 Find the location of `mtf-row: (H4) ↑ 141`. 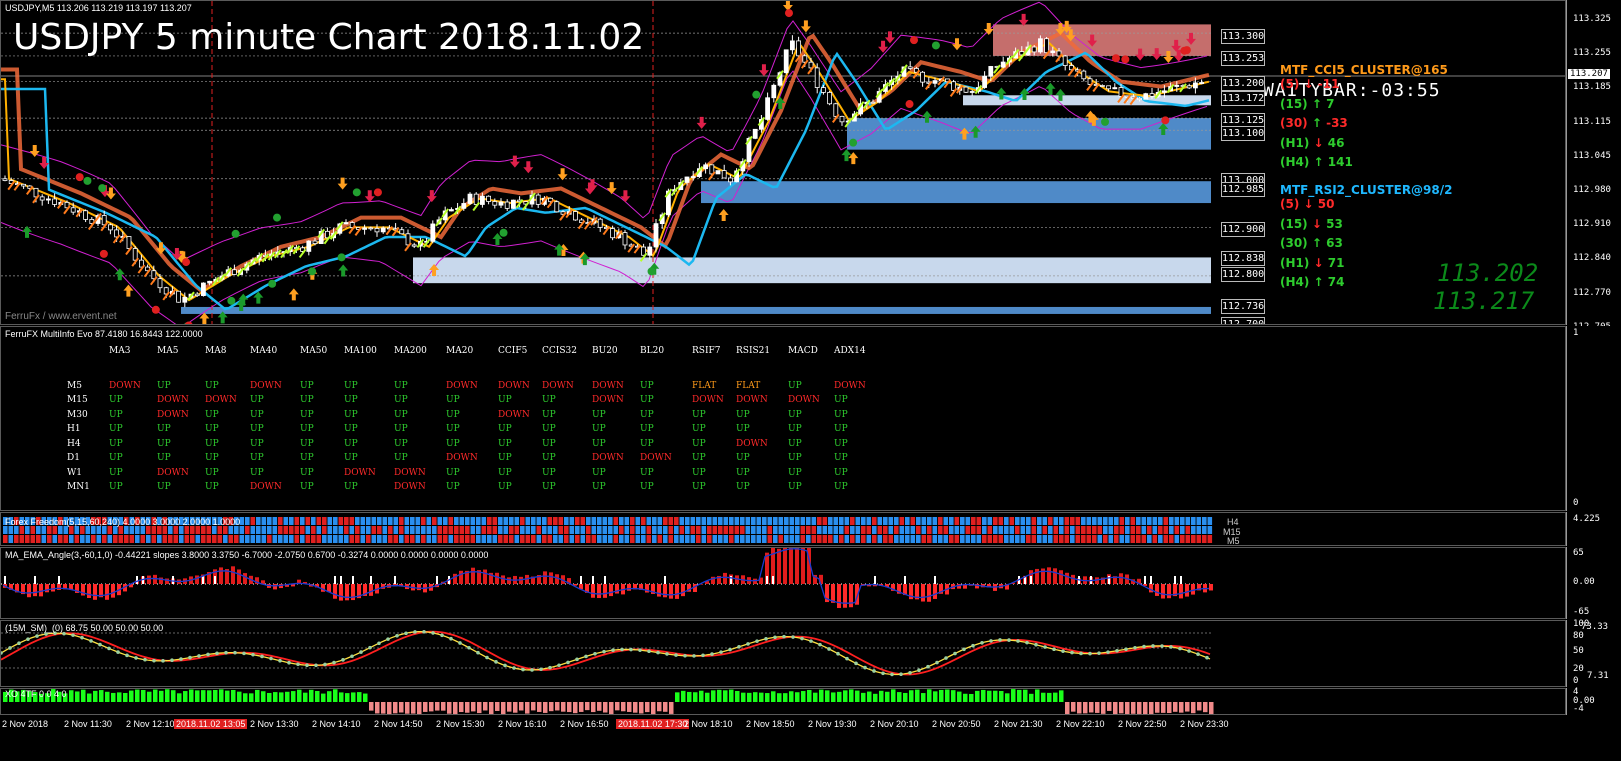

mtf-row: (H4) ↑ 141 is located at coordinates (1316, 162).